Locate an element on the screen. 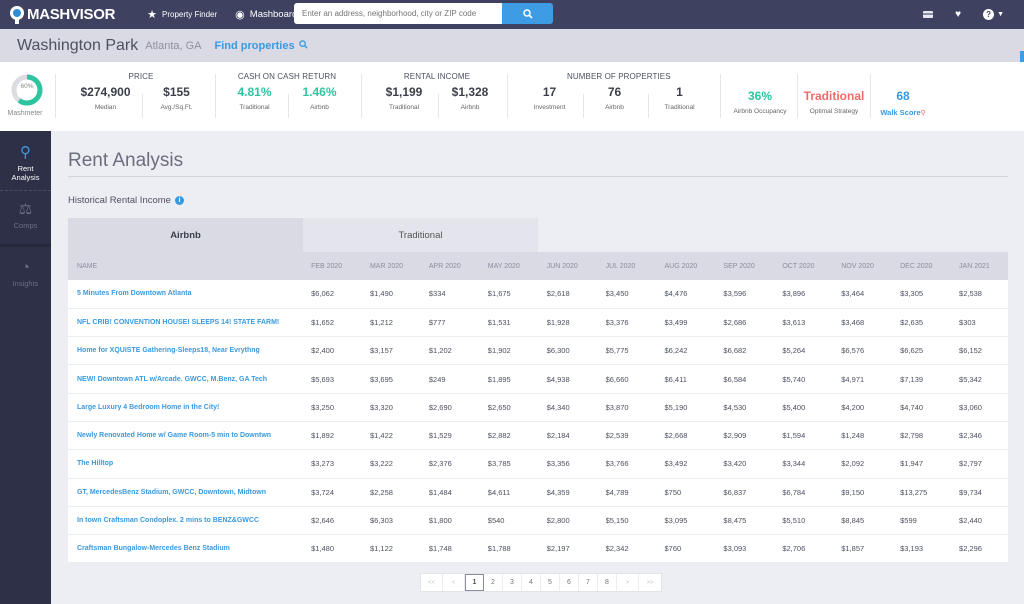 This screenshot has width=1024, height=604. rental-income-cell: $2,798 is located at coordinates (912, 436).